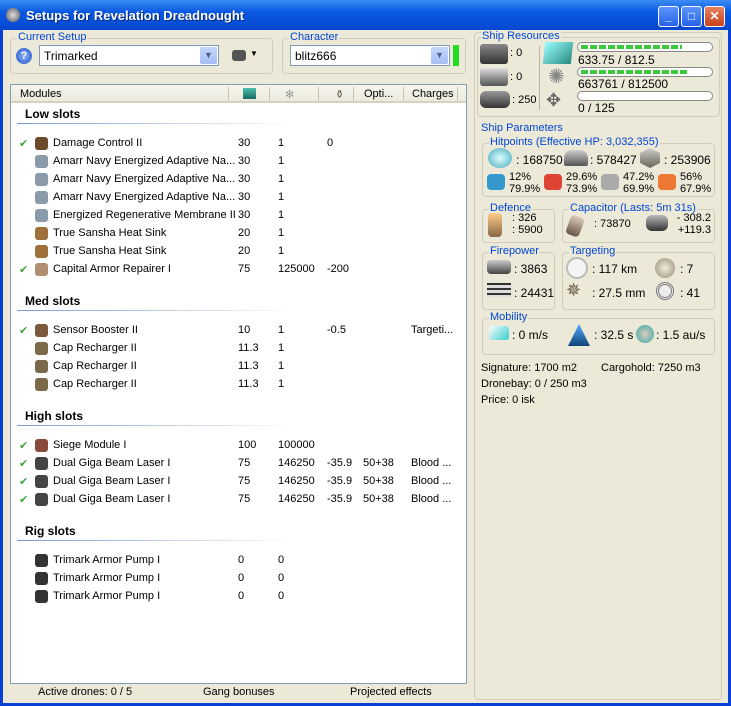 This screenshot has height=706, width=731. Describe the element at coordinates (370, 55) in the screenshot. I see `character-select: blitz666 ▼` at that location.